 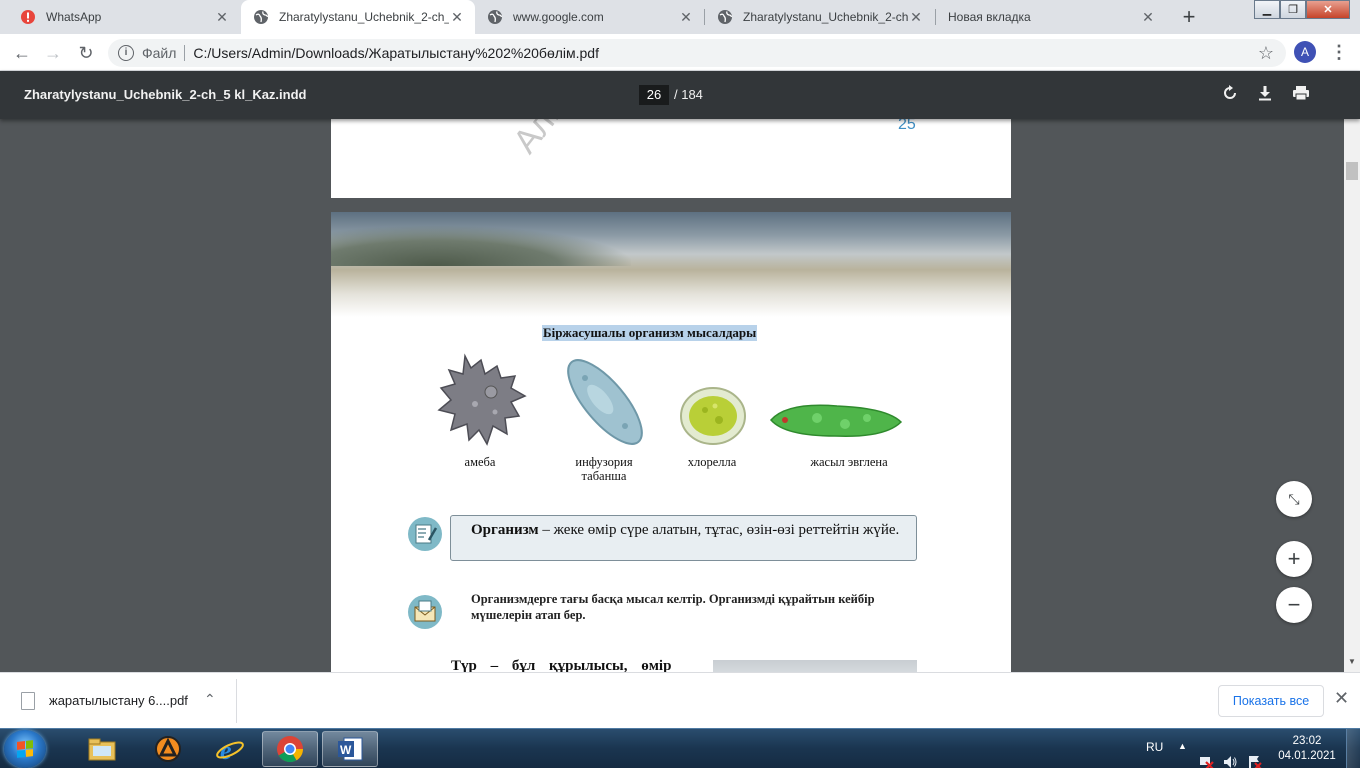 I want to click on landscape-banner, so click(x=671, y=264).